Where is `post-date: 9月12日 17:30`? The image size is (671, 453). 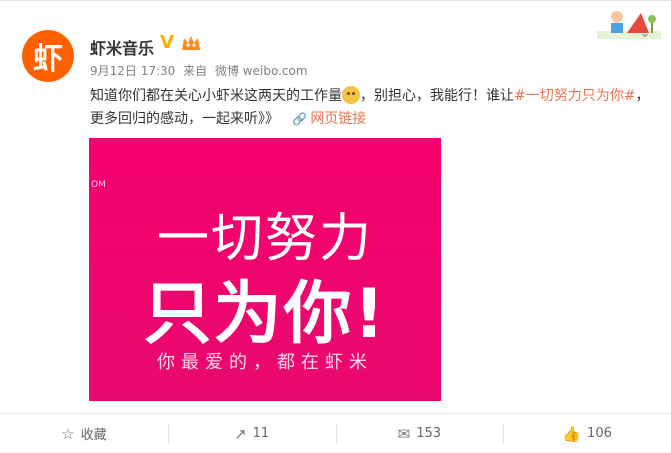 post-date: 9月12日 17:30 is located at coordinates (132, 71).